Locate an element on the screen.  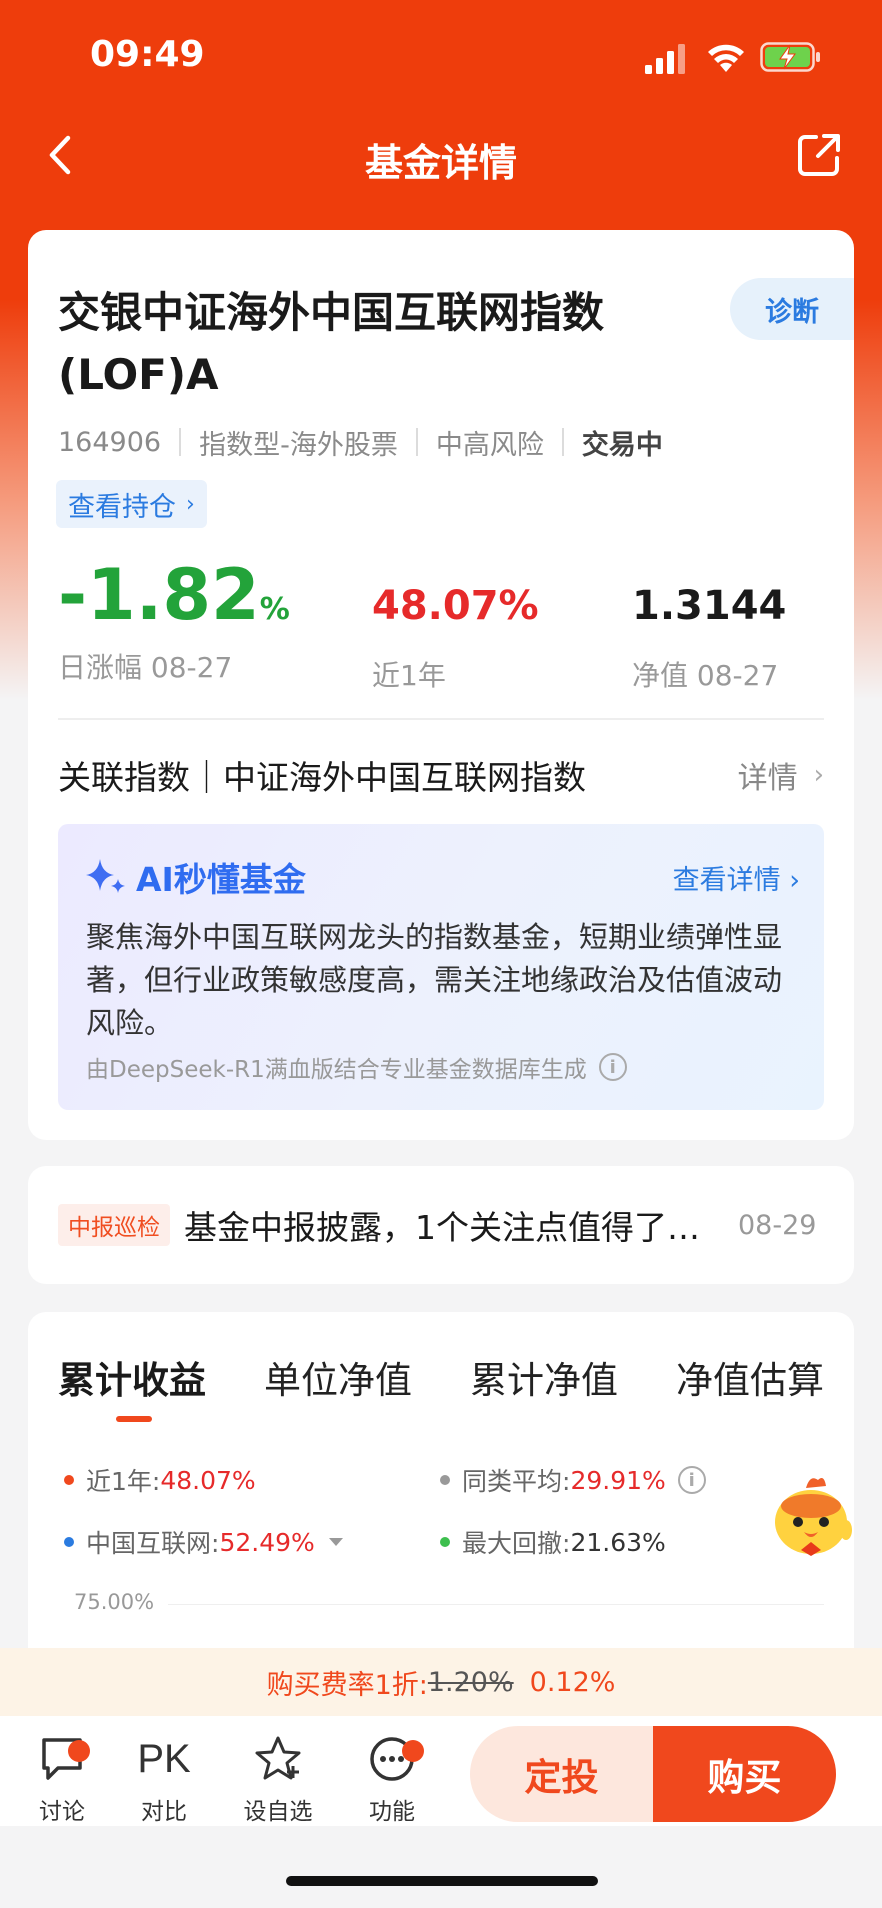
ai-source-note: 由DeepSeek-R1满血版结合专业基金数据库生成 i is located at coordinates (356, 1067).